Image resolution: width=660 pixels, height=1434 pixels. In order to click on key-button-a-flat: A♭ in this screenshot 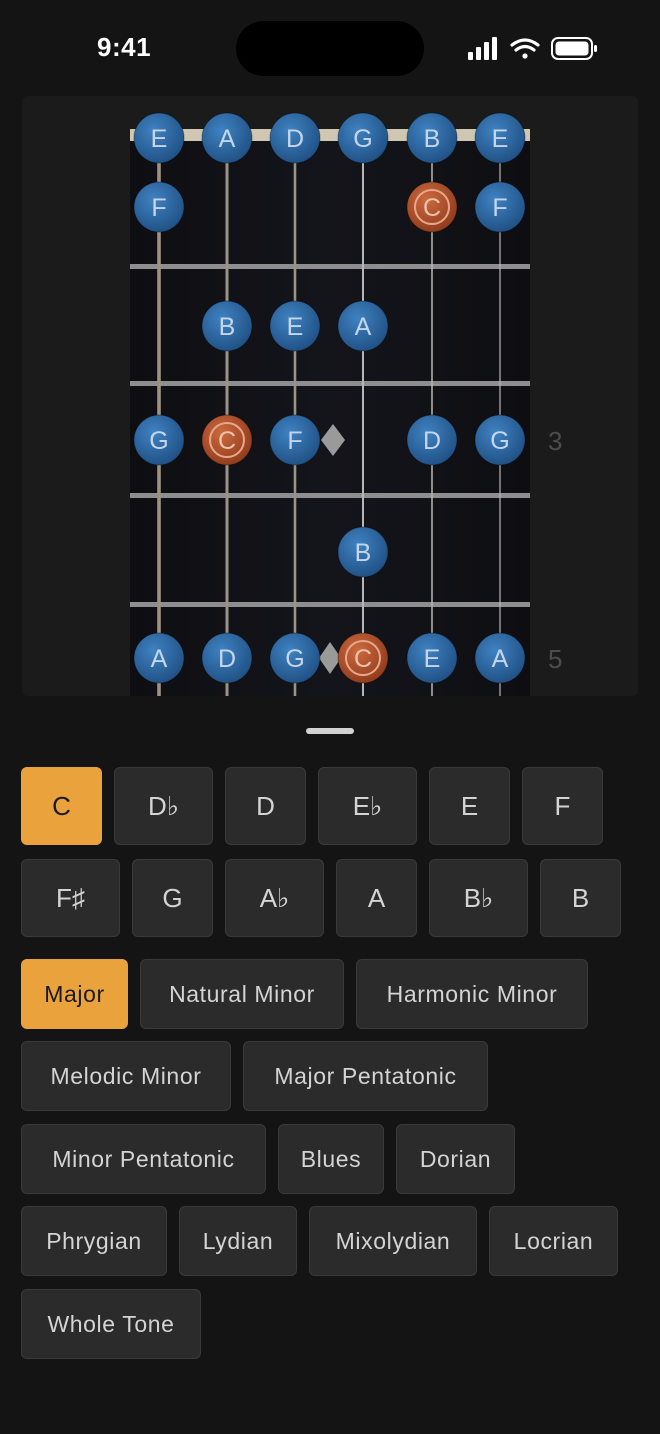, I will do `click(274, 898)`.